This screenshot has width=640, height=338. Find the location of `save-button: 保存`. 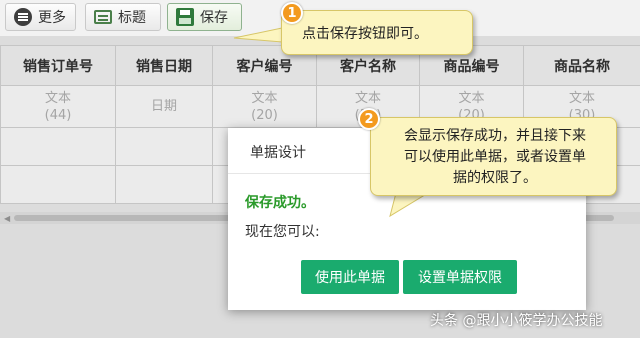

save-button: 保存 is located at coordinates (204, 17).